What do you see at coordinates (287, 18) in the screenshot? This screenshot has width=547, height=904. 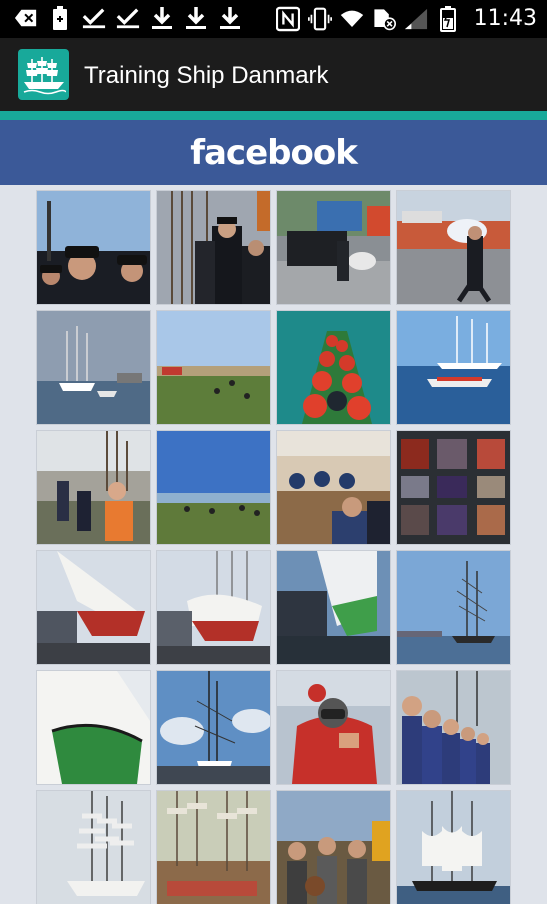 I see `nfc-icon` at bounding box center [287, 18].